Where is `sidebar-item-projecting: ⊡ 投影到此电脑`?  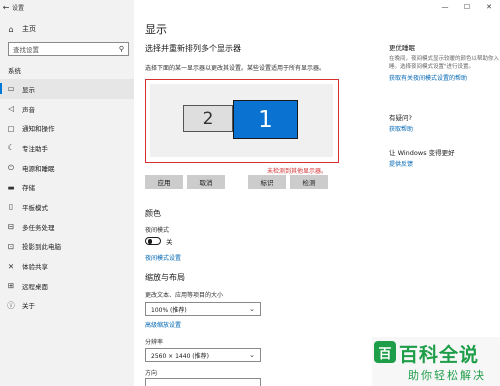
sidebar-item-projecting: ⊡ 投影到此电脑 is located at coordinates (67, 247).